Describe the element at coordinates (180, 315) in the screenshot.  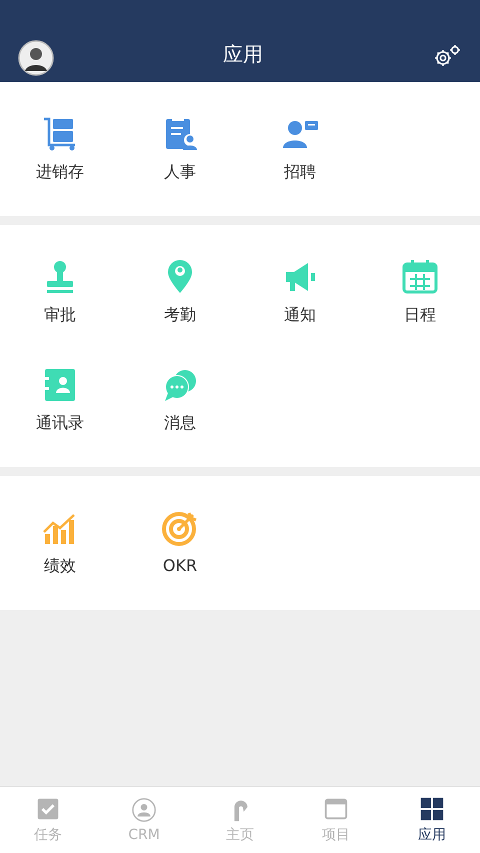
I see `app-label: 考勤` at that location.